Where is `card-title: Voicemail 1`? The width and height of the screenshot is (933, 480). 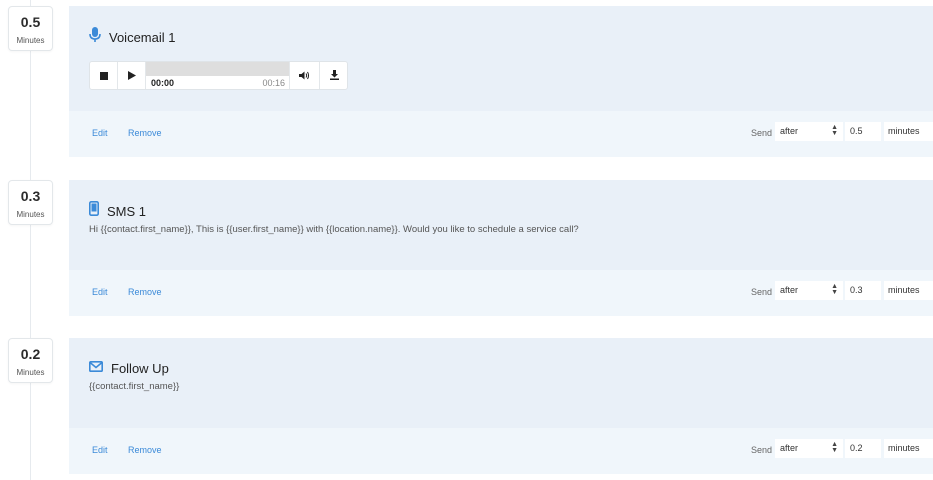
card-title: Voicemail 1 is located at coordinates (142, 37).